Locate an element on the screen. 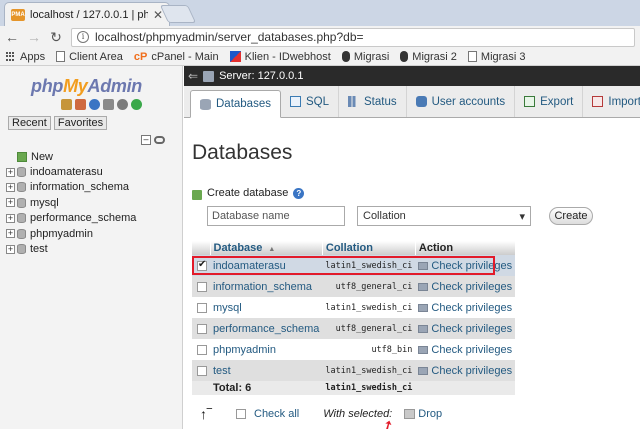 The image size is (640, 429). drop-button: Drop is located at coordinates (430, 414).